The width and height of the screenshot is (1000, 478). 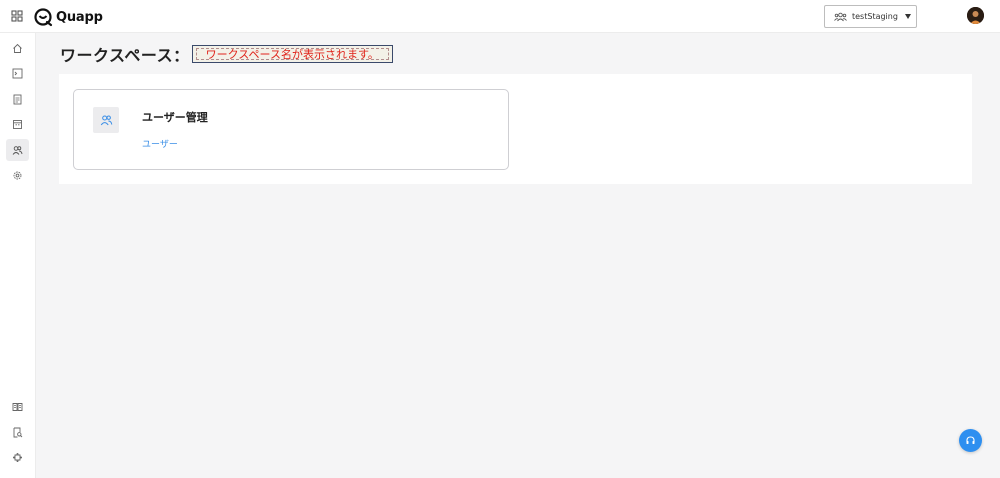 I want to click on calendar-icon, so click(x=17, y=124).